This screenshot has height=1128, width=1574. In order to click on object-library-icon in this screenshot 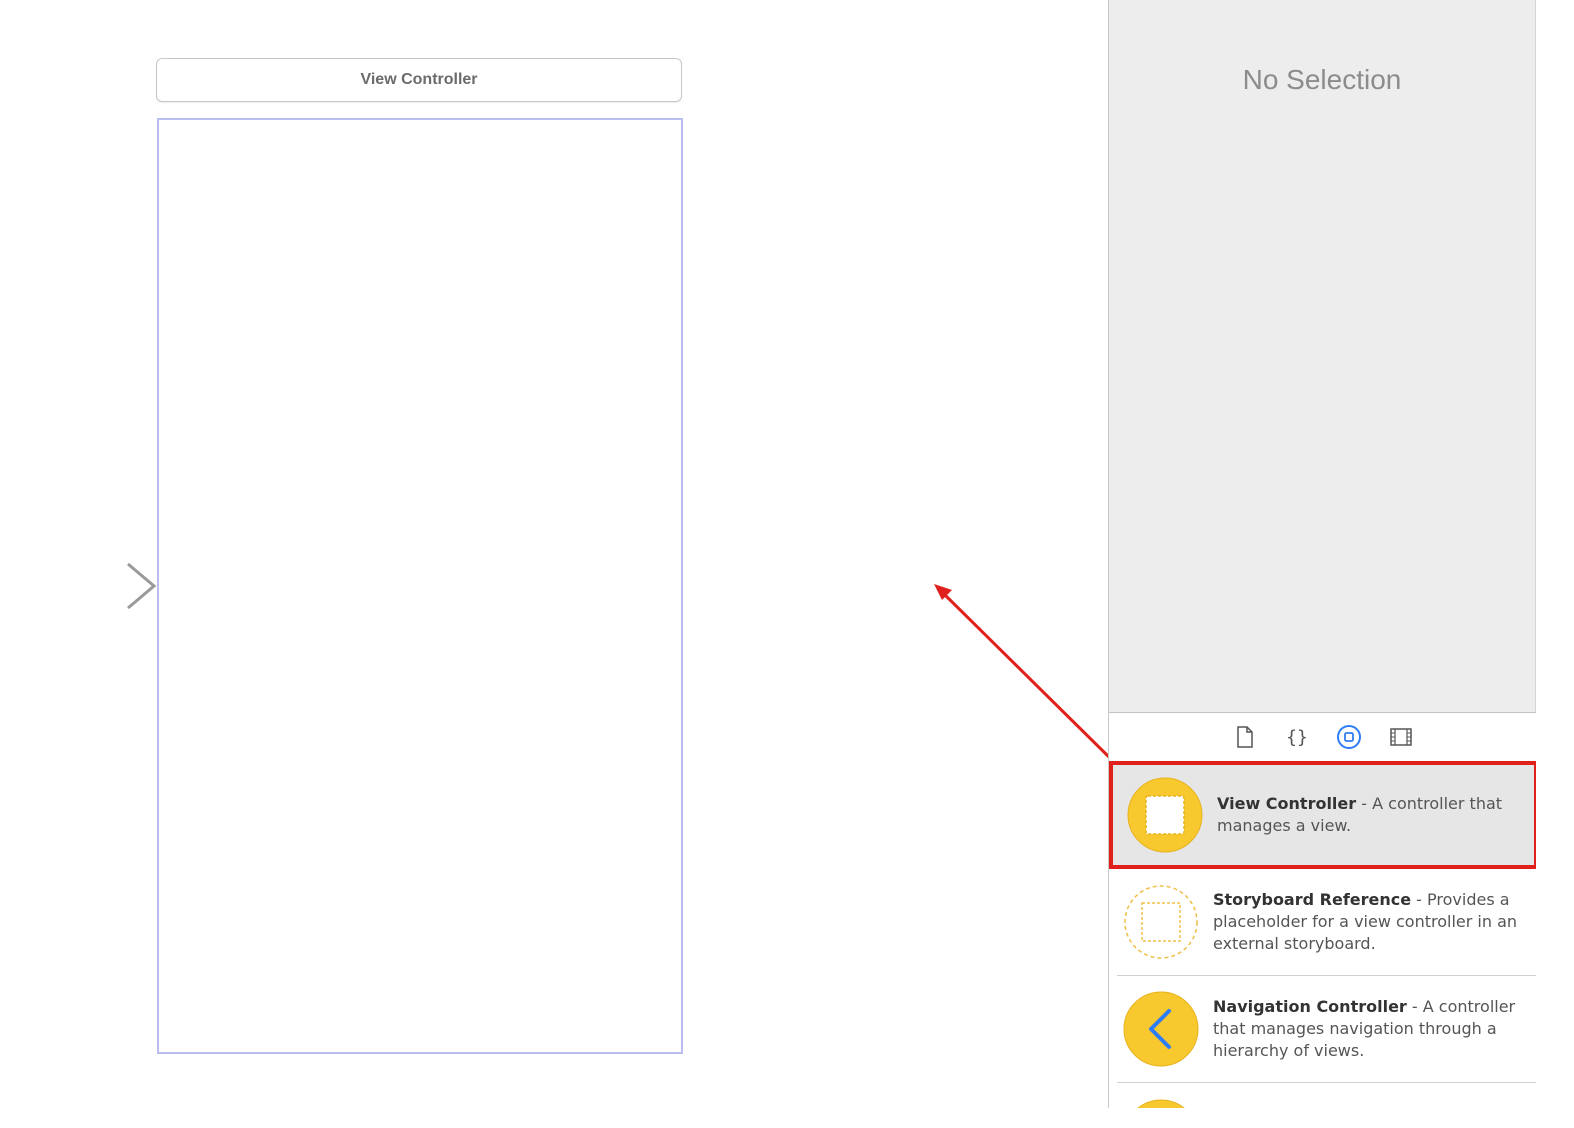, I will do `click(1349, 737)`.